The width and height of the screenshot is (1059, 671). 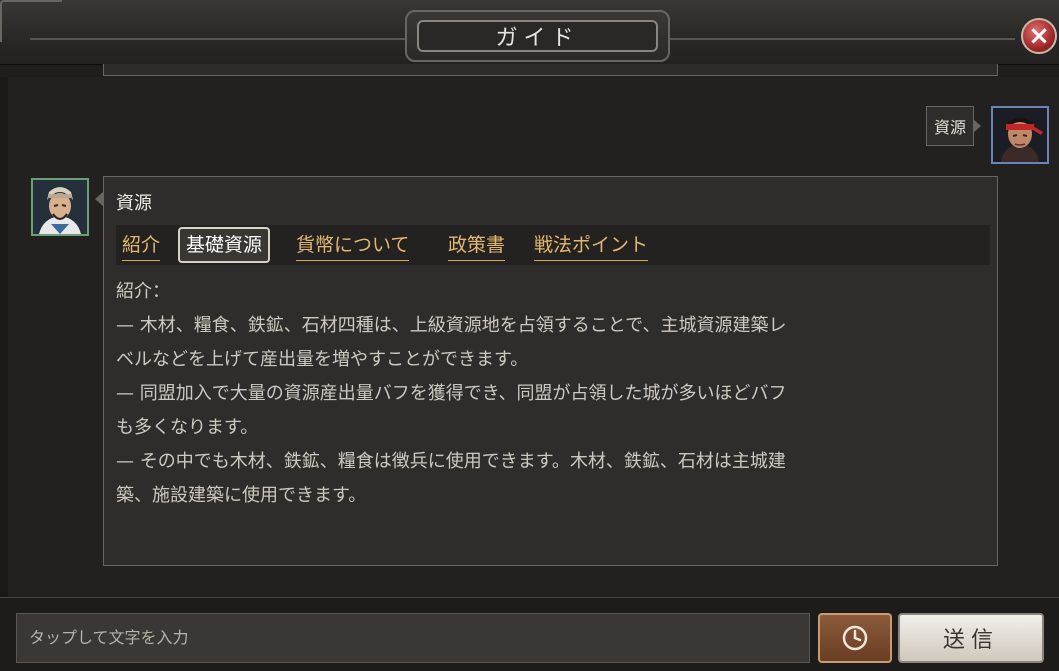 I want to click on tab-intro: 紹介, so click(x=141, y=245).